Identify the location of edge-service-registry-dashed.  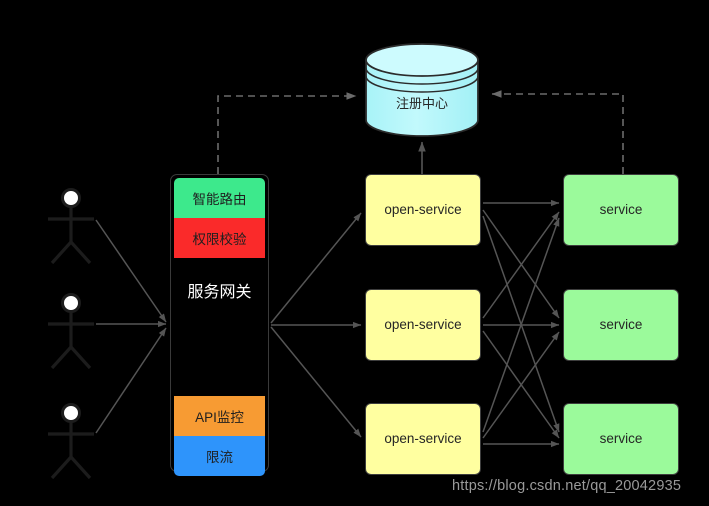
(557, 132).